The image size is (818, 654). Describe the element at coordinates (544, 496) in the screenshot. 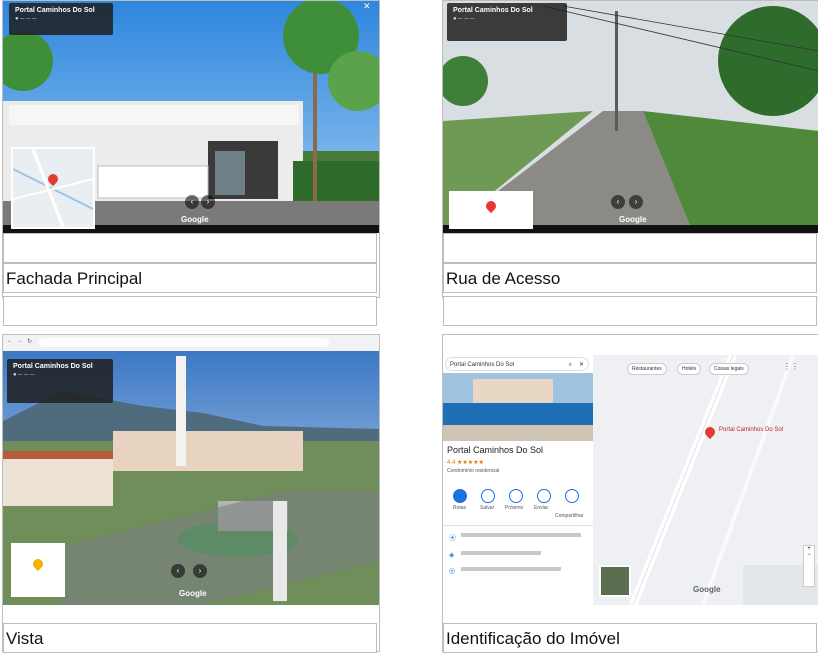

I see `send-button` at that location.